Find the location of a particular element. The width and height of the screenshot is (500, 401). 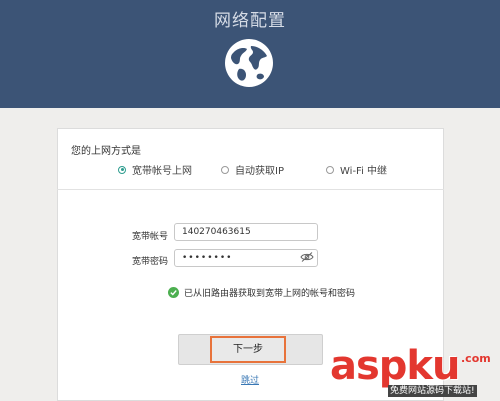

password-label: 宽带密码 is located at coordinates (150, 262).